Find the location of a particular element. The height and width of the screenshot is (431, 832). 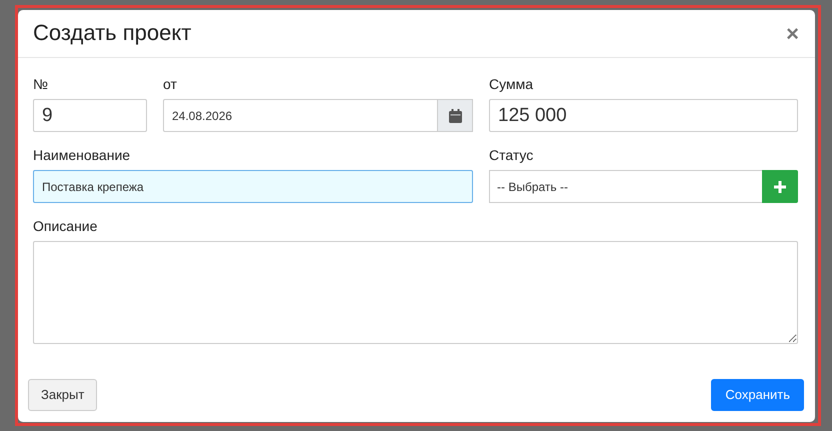

plus-icon is located at coordinates (780, 186).